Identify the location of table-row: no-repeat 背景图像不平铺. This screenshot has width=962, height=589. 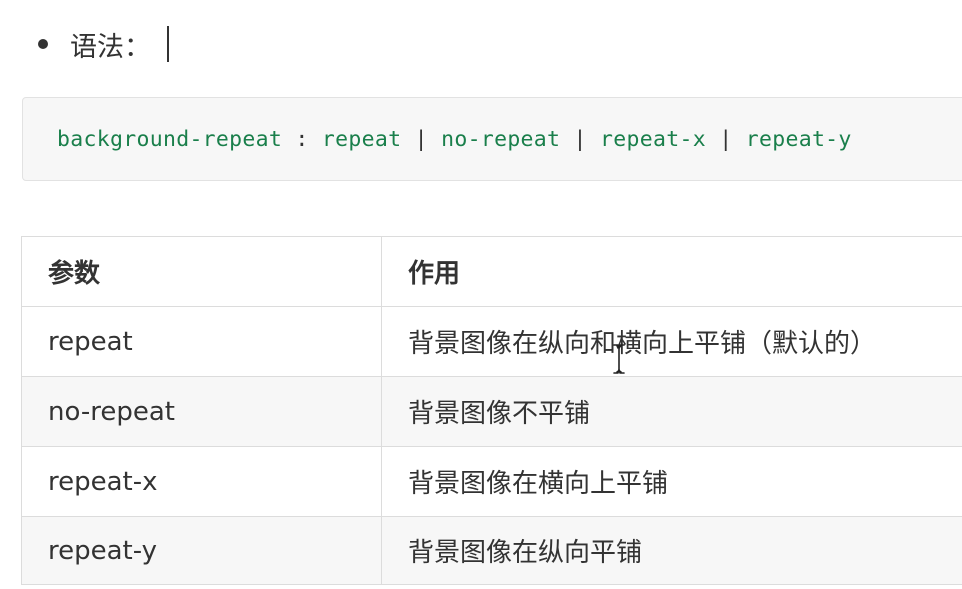
(491, 411).